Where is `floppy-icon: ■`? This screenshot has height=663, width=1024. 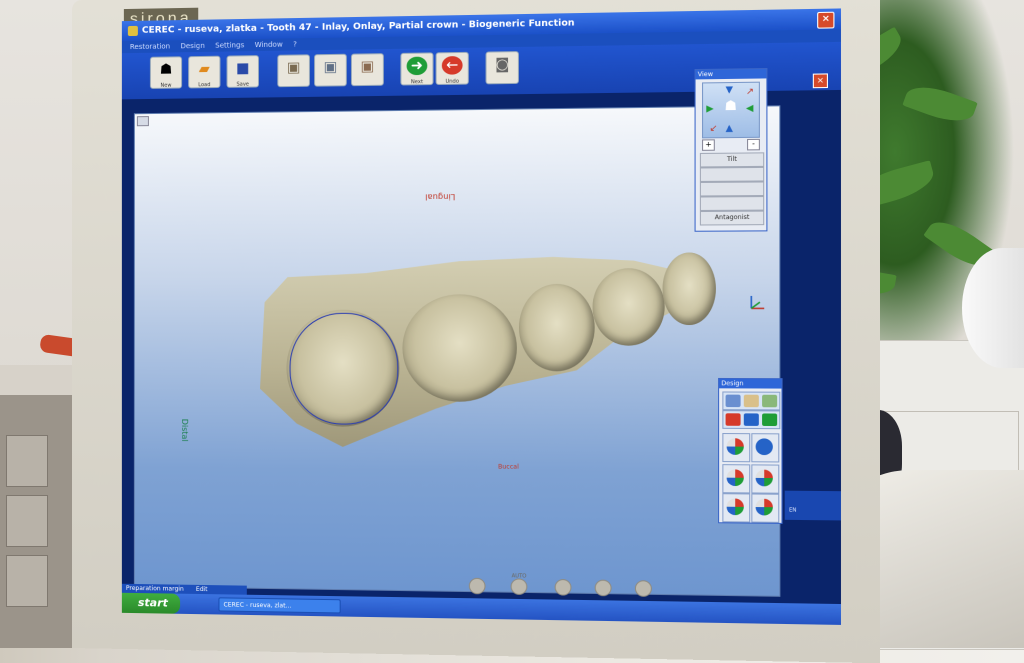 floppy-icon: ■ is located at coordinates (243, 68).